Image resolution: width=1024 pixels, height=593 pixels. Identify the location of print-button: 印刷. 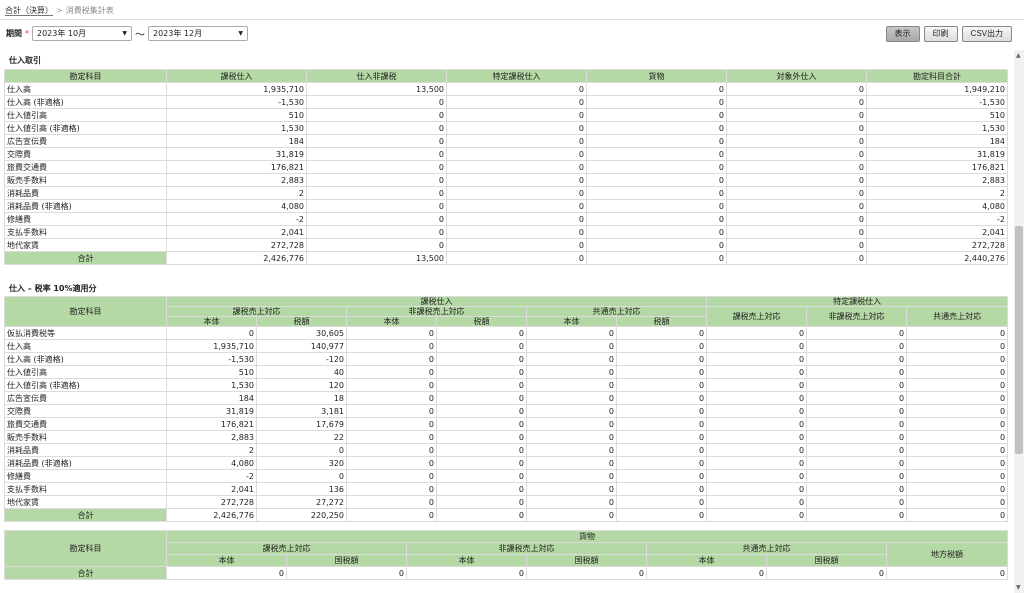
(940, 34).